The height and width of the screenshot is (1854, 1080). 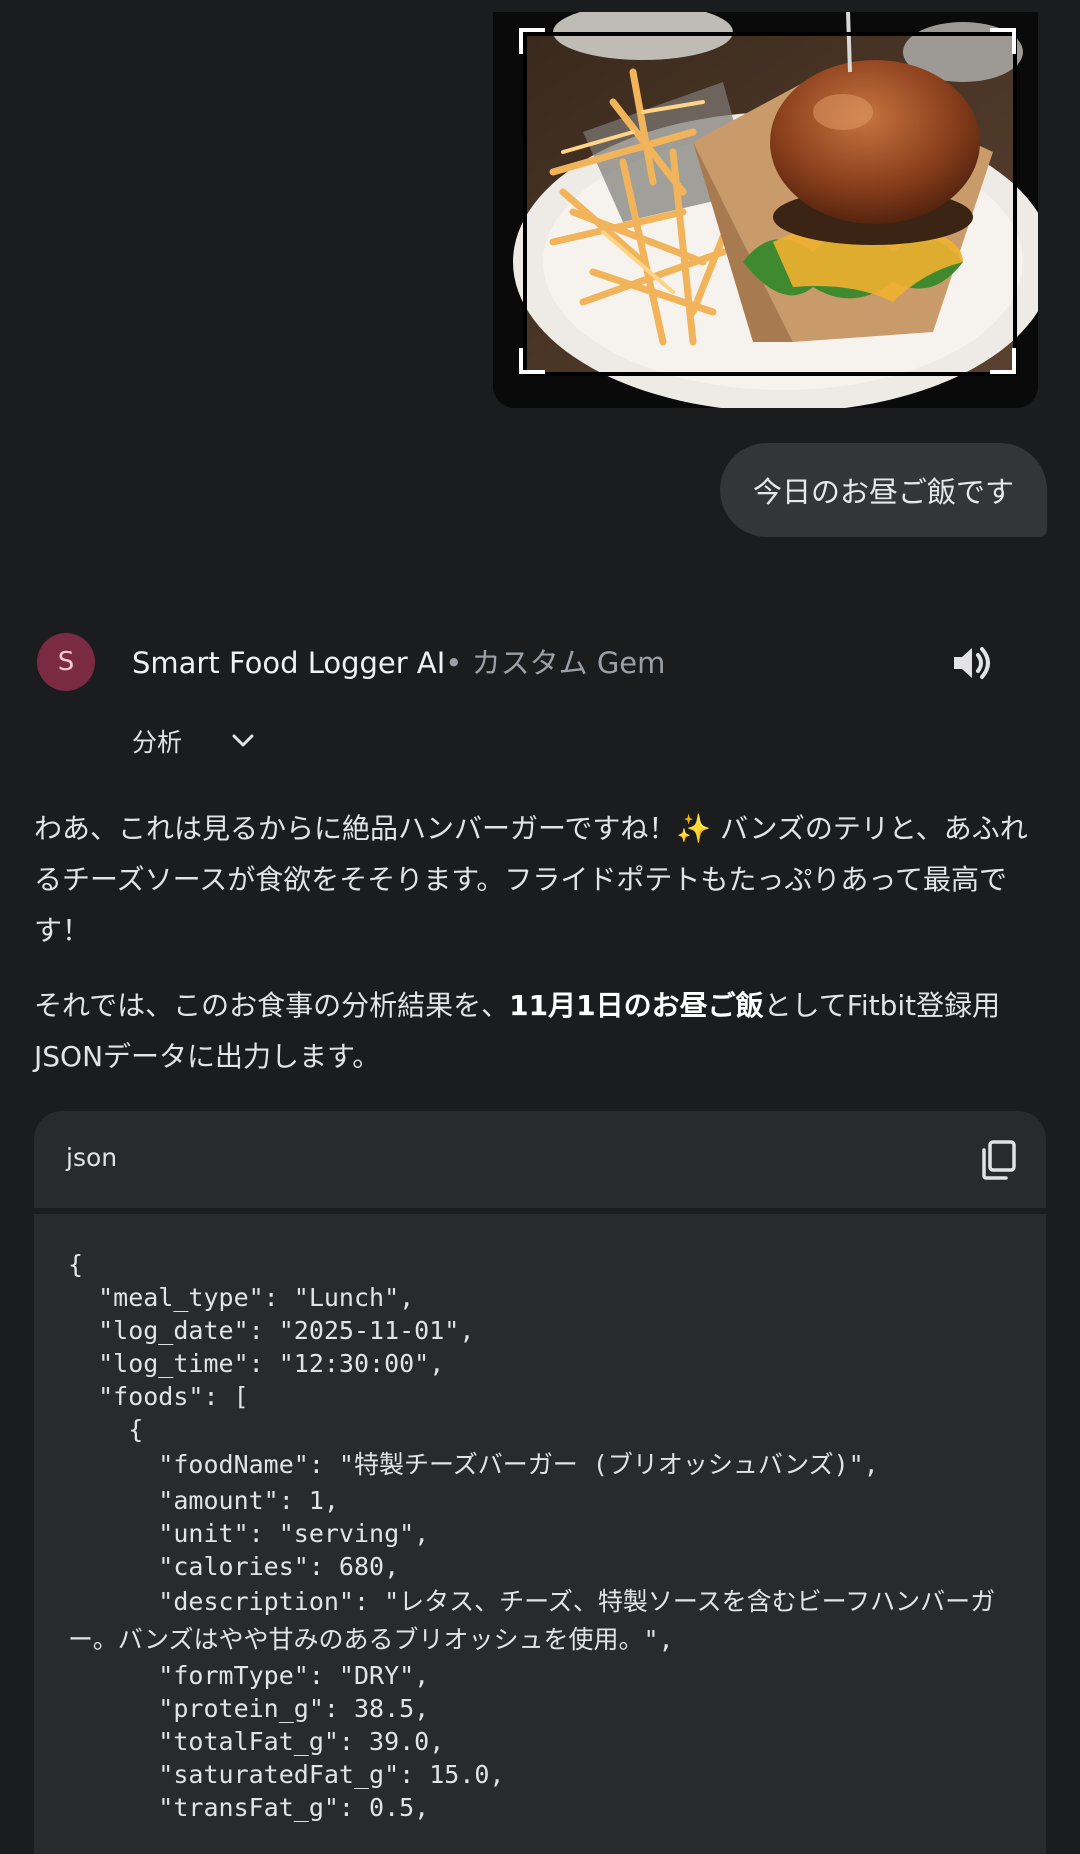 I want to click on gem-title: Smart Food Logger AI• カスタム Gem, so click(x=398, y=663).